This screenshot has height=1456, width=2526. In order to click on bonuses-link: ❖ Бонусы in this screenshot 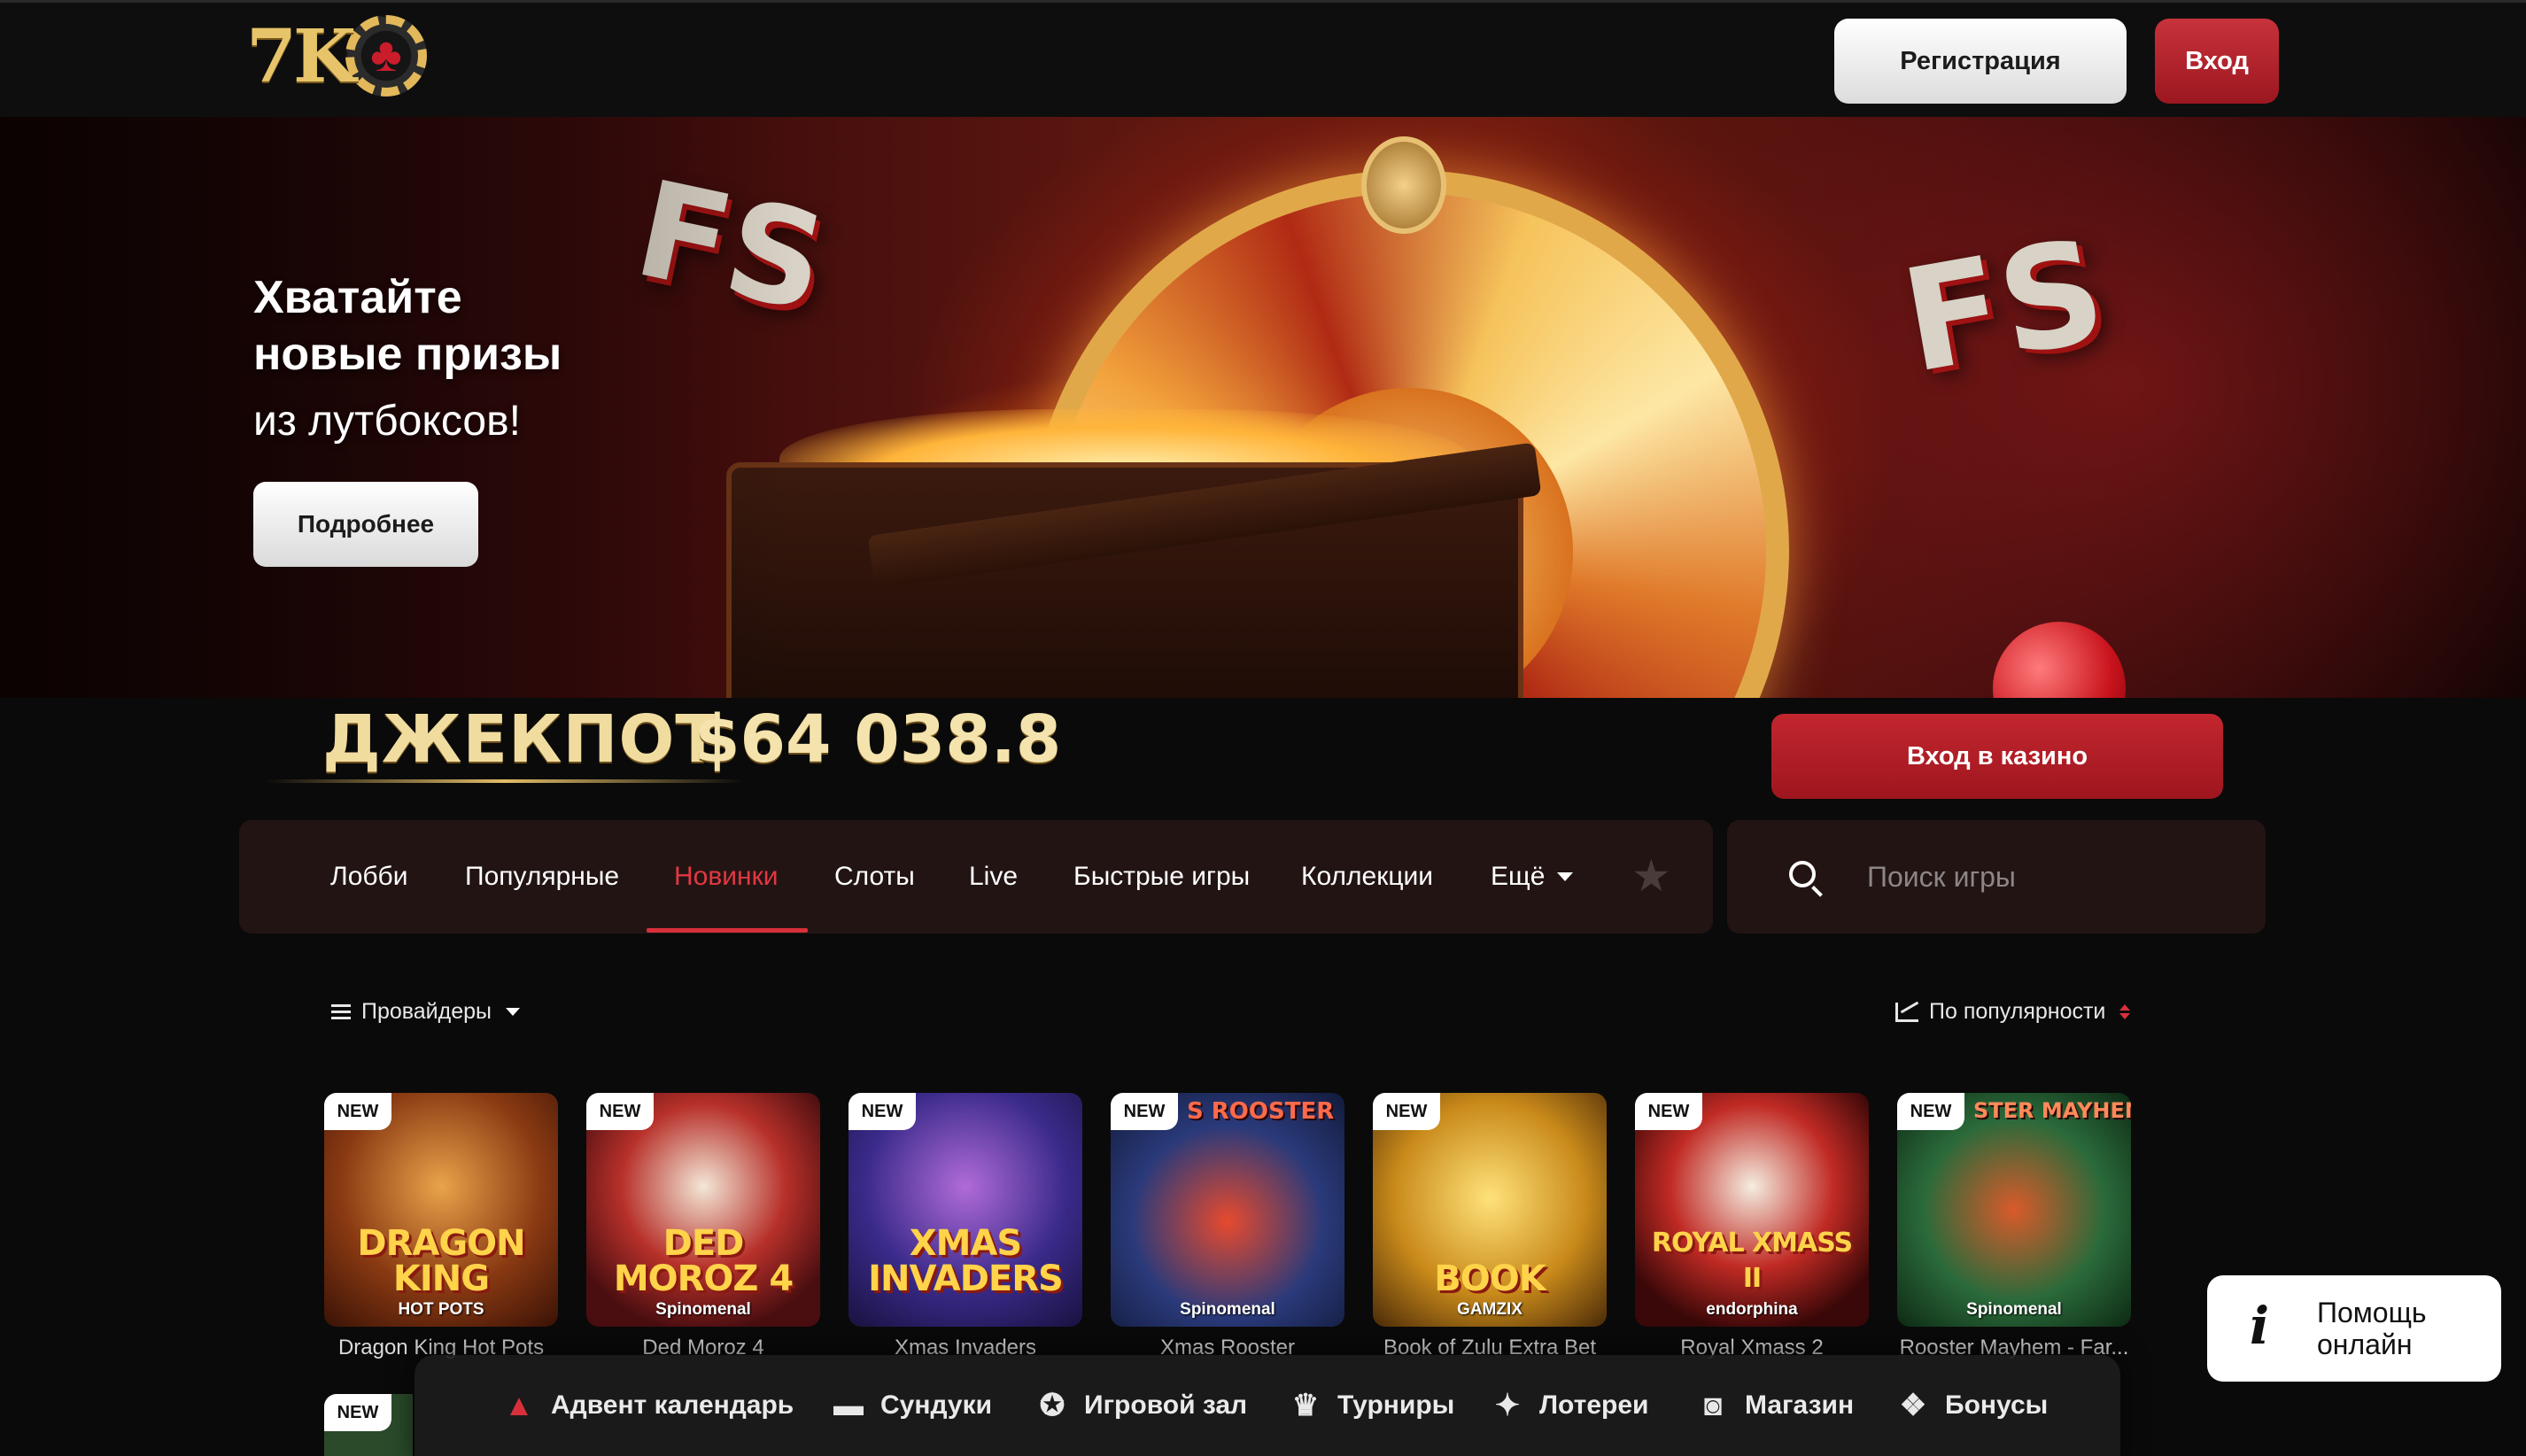, I will do `click(1972, 1405)`.